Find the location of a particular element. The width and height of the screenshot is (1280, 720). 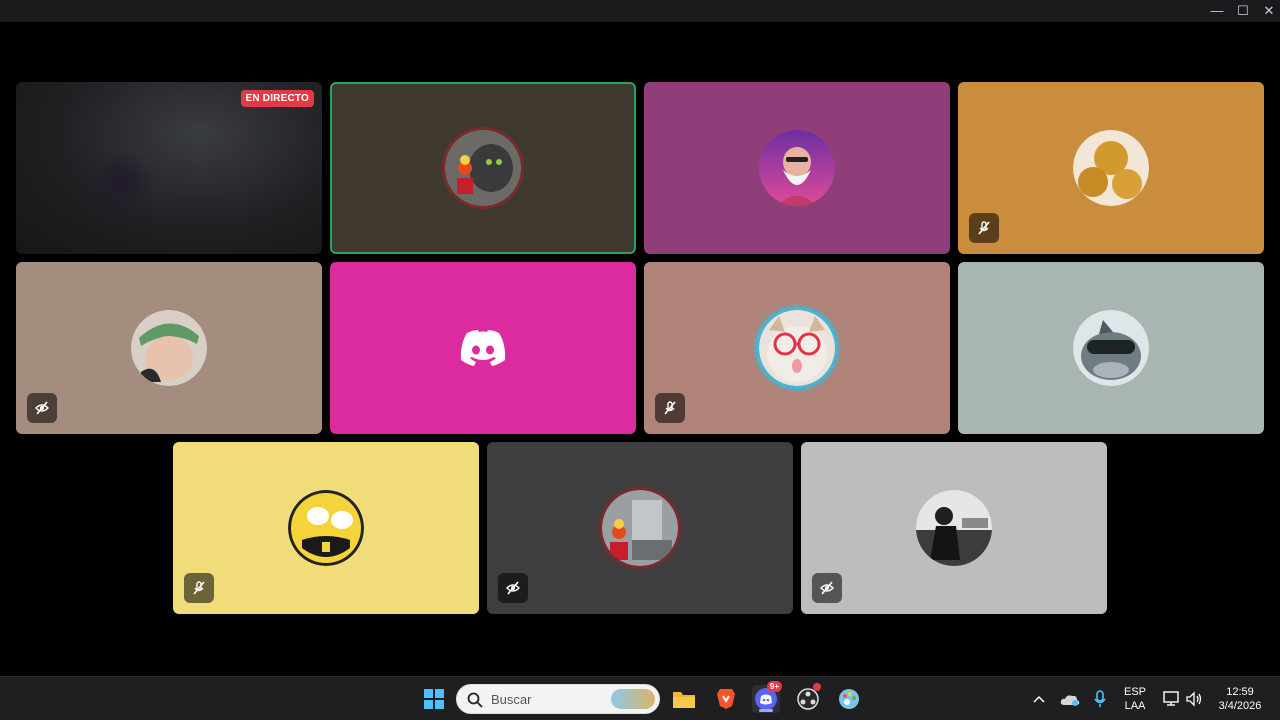

keyboard-layout: ESP LAA is located at coordinates (1135, 699).